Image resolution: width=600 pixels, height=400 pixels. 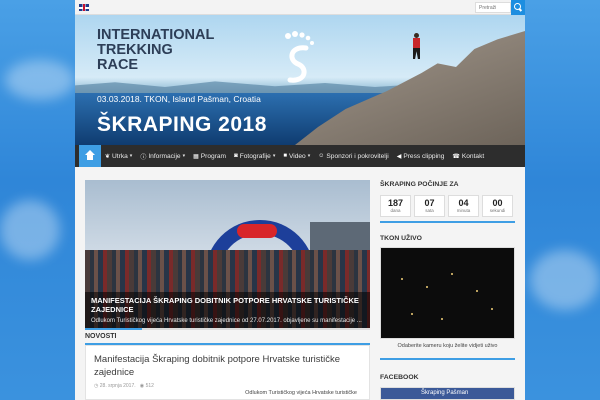 I want to click on top-bar, so click(x=300, y=7).